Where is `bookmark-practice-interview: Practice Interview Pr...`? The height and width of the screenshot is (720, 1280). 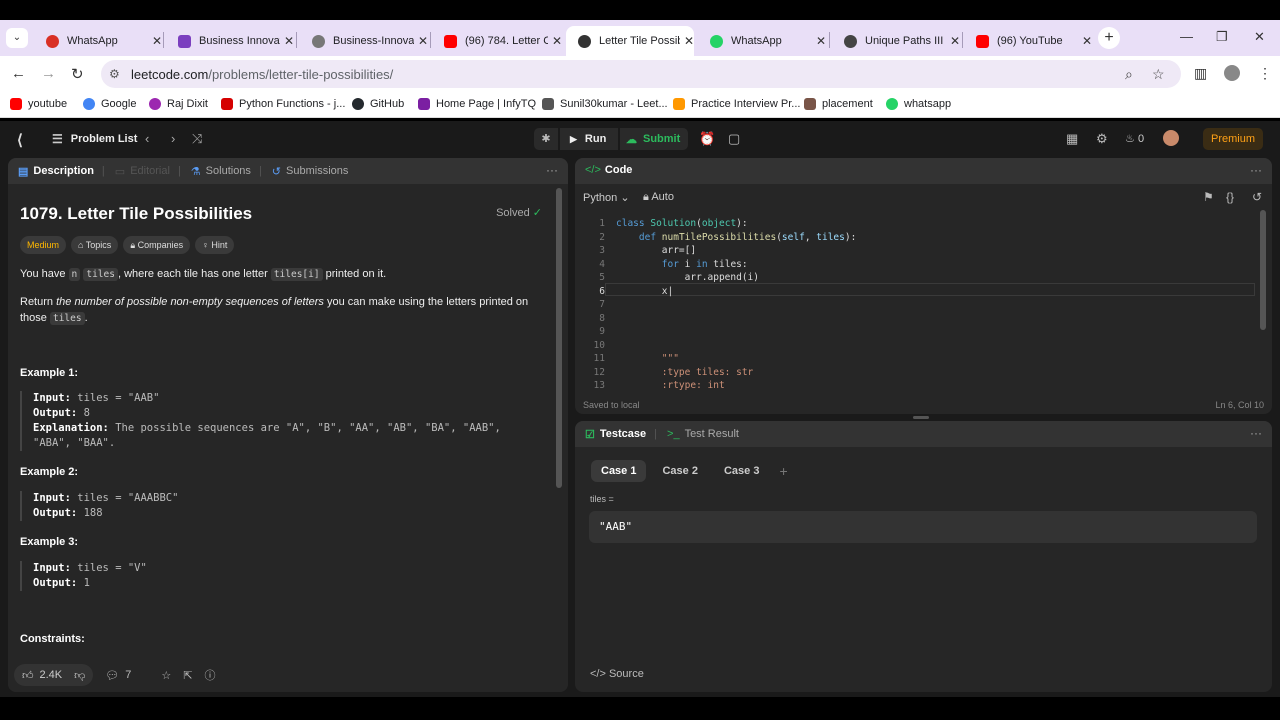 bookmark-practice-interview: Practice Interview Pr... is located at coordinates (736, 104).